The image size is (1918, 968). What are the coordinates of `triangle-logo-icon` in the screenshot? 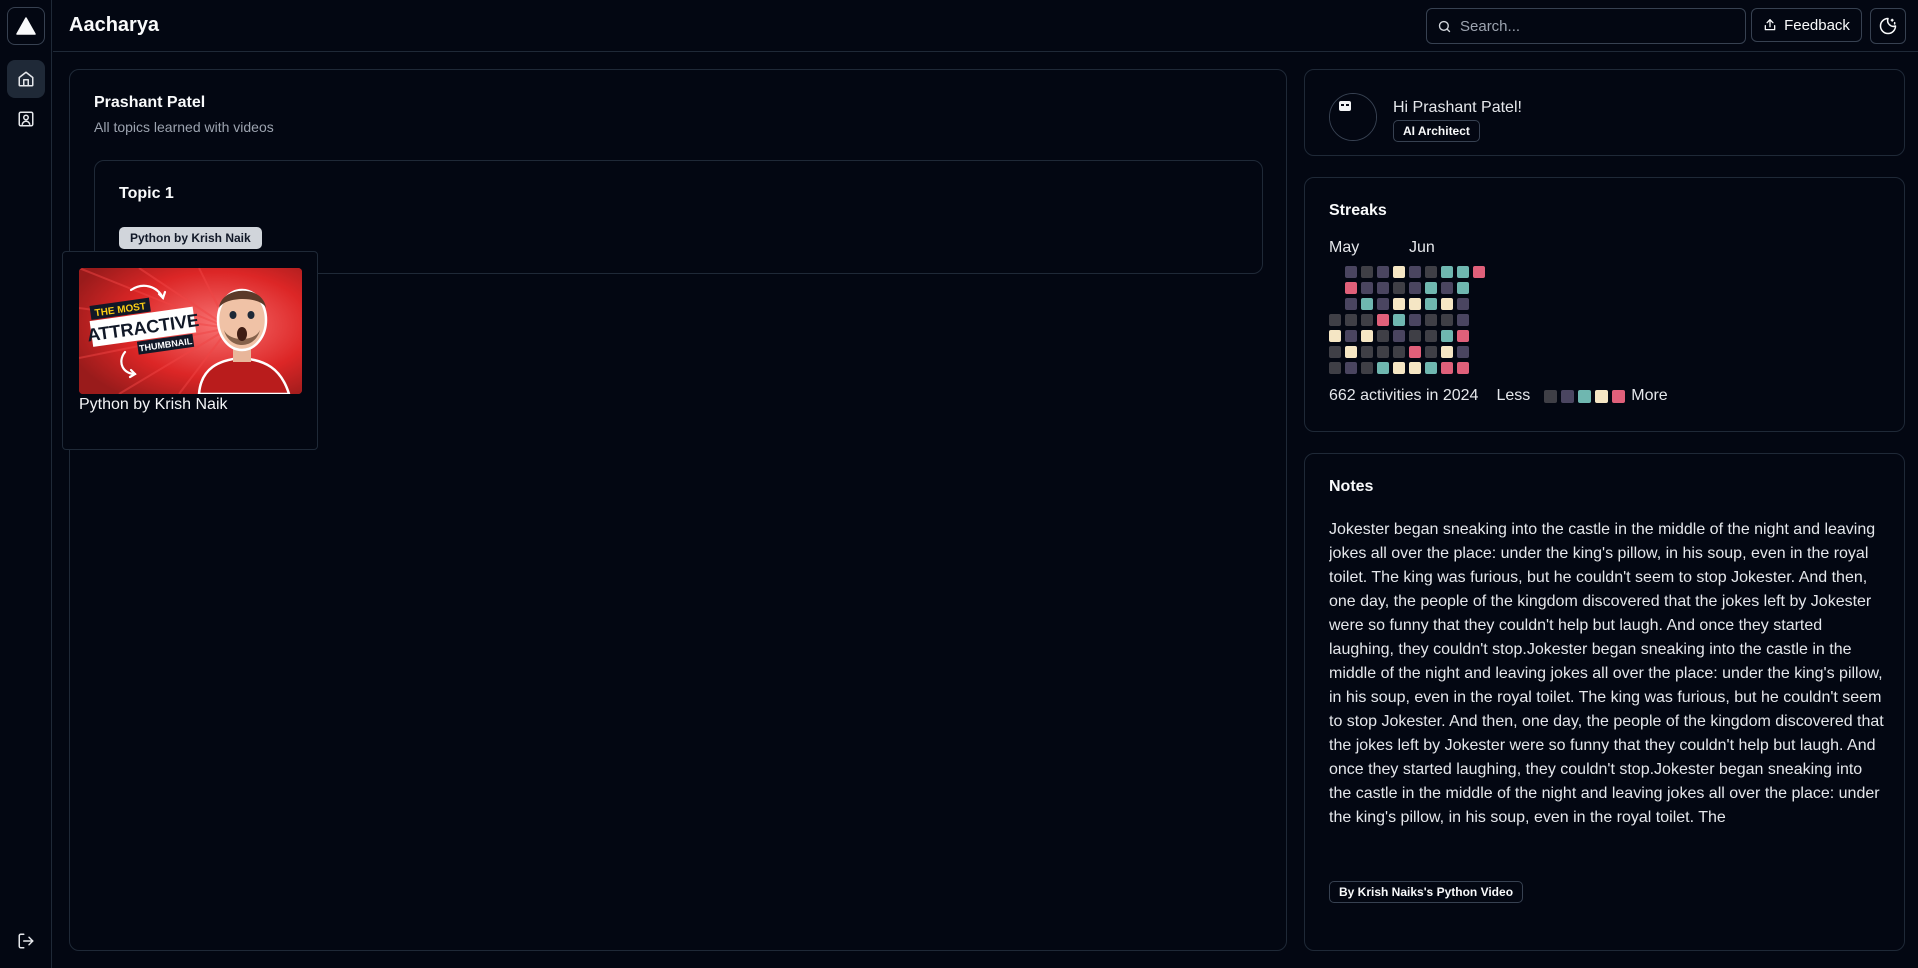 It's located at (26, 26).